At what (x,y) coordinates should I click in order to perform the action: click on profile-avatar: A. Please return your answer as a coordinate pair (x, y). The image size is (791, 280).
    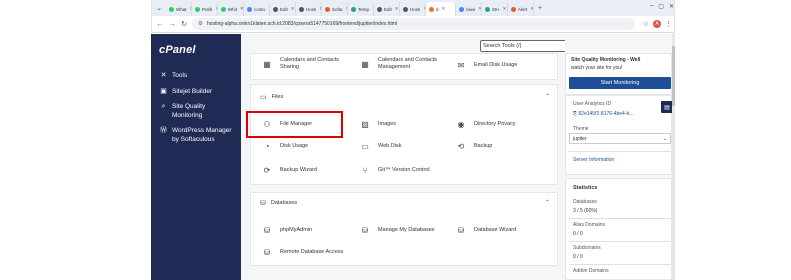
    Looking at the image, I should click on (657, 24).